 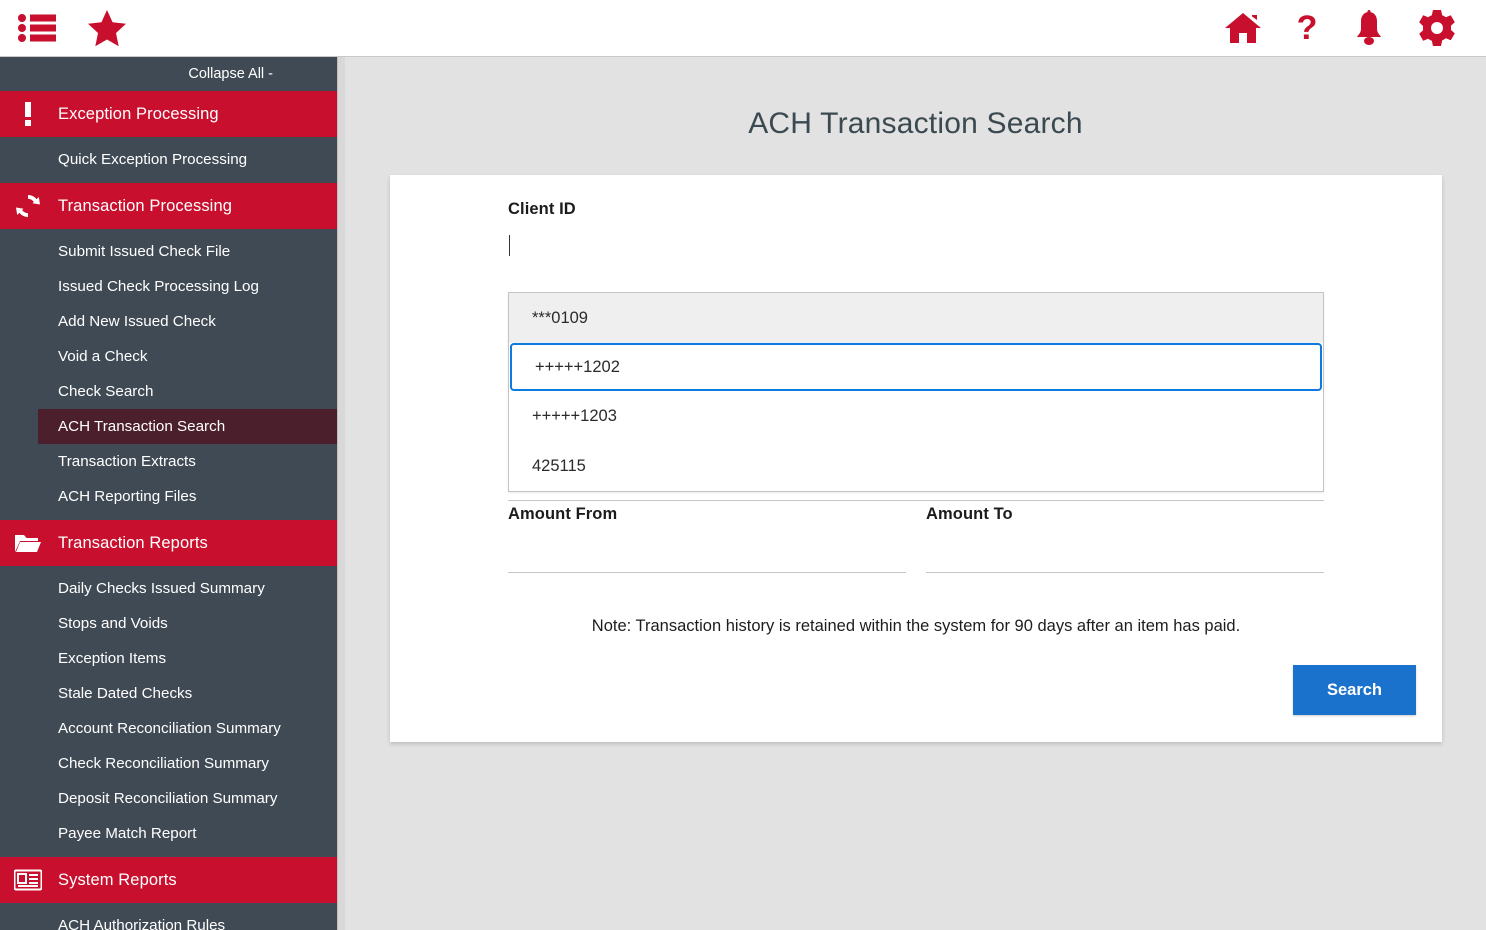 I want to click on sidebar-item-issued-check-processing-log: Issued Check Processing Log, so click(x=172, y=286).